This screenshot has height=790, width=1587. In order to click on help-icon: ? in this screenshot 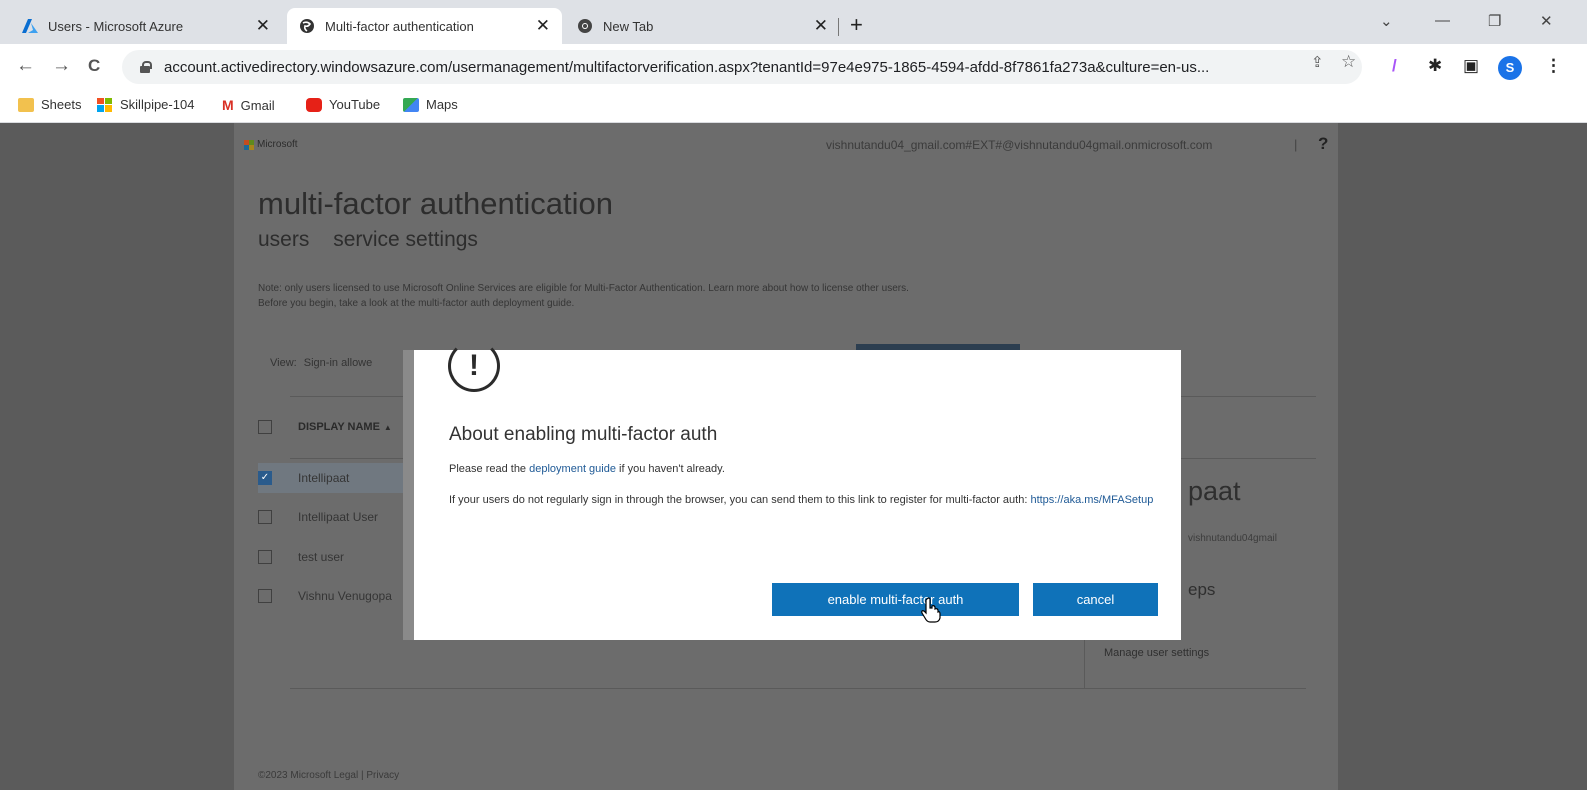, I will do `click(1323, 144)`.